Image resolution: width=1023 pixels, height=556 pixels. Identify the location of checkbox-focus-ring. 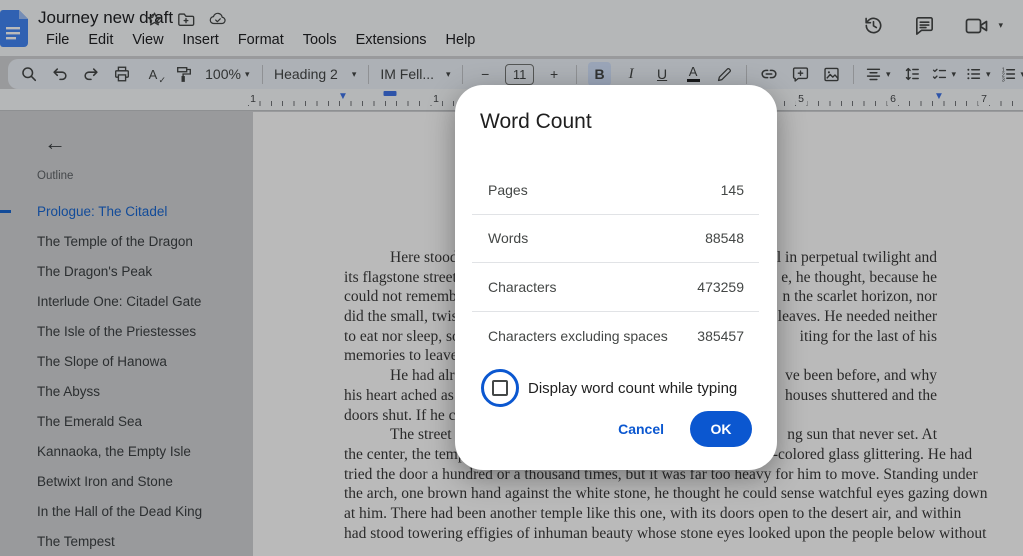
(500, 388).